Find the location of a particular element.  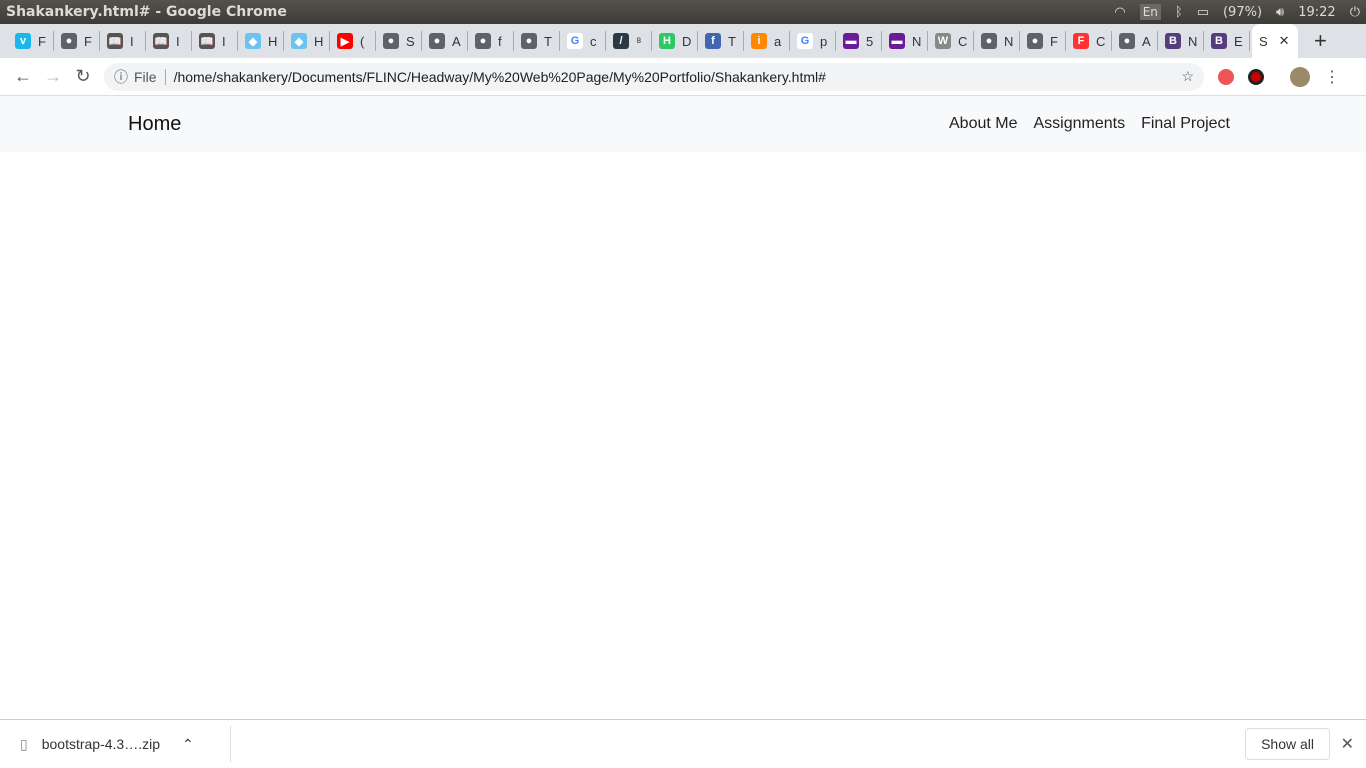

tab: ▬ N is located at coordinates (905, 41).